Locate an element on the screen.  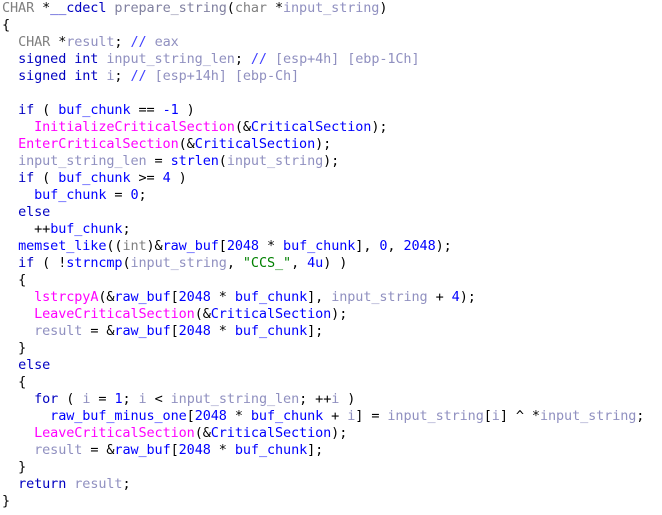
token-api: EnterCriticalSection is located at coordinates (98, 144).